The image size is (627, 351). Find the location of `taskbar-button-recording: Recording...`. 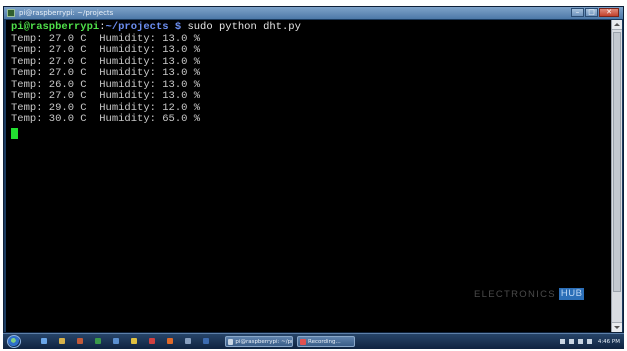

taskbar-button-recording: Recording... is located at coordinates (326, 341).